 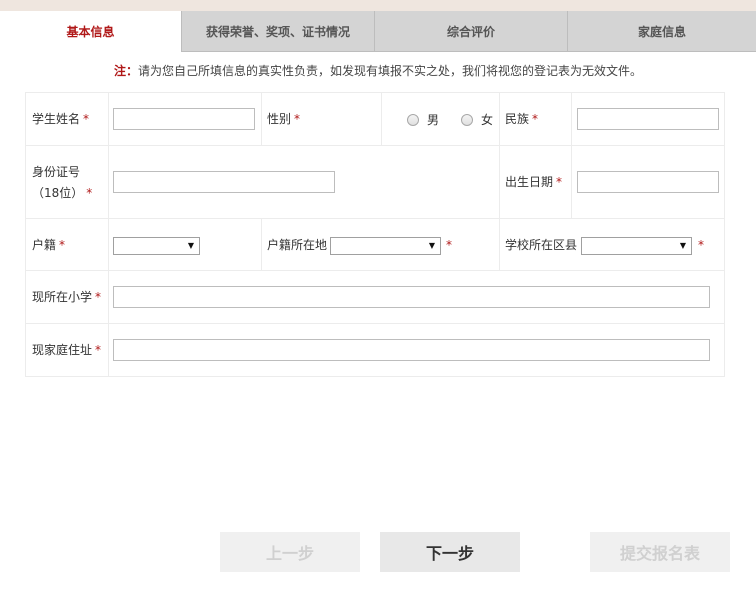 I want to click on hukou-location-required: *, so click(x=449, y=245).